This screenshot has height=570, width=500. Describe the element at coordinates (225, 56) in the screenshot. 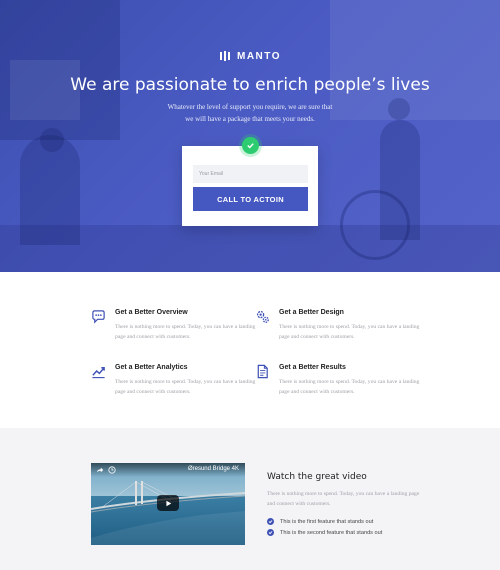

I see `brand-logo-icon` at that location.